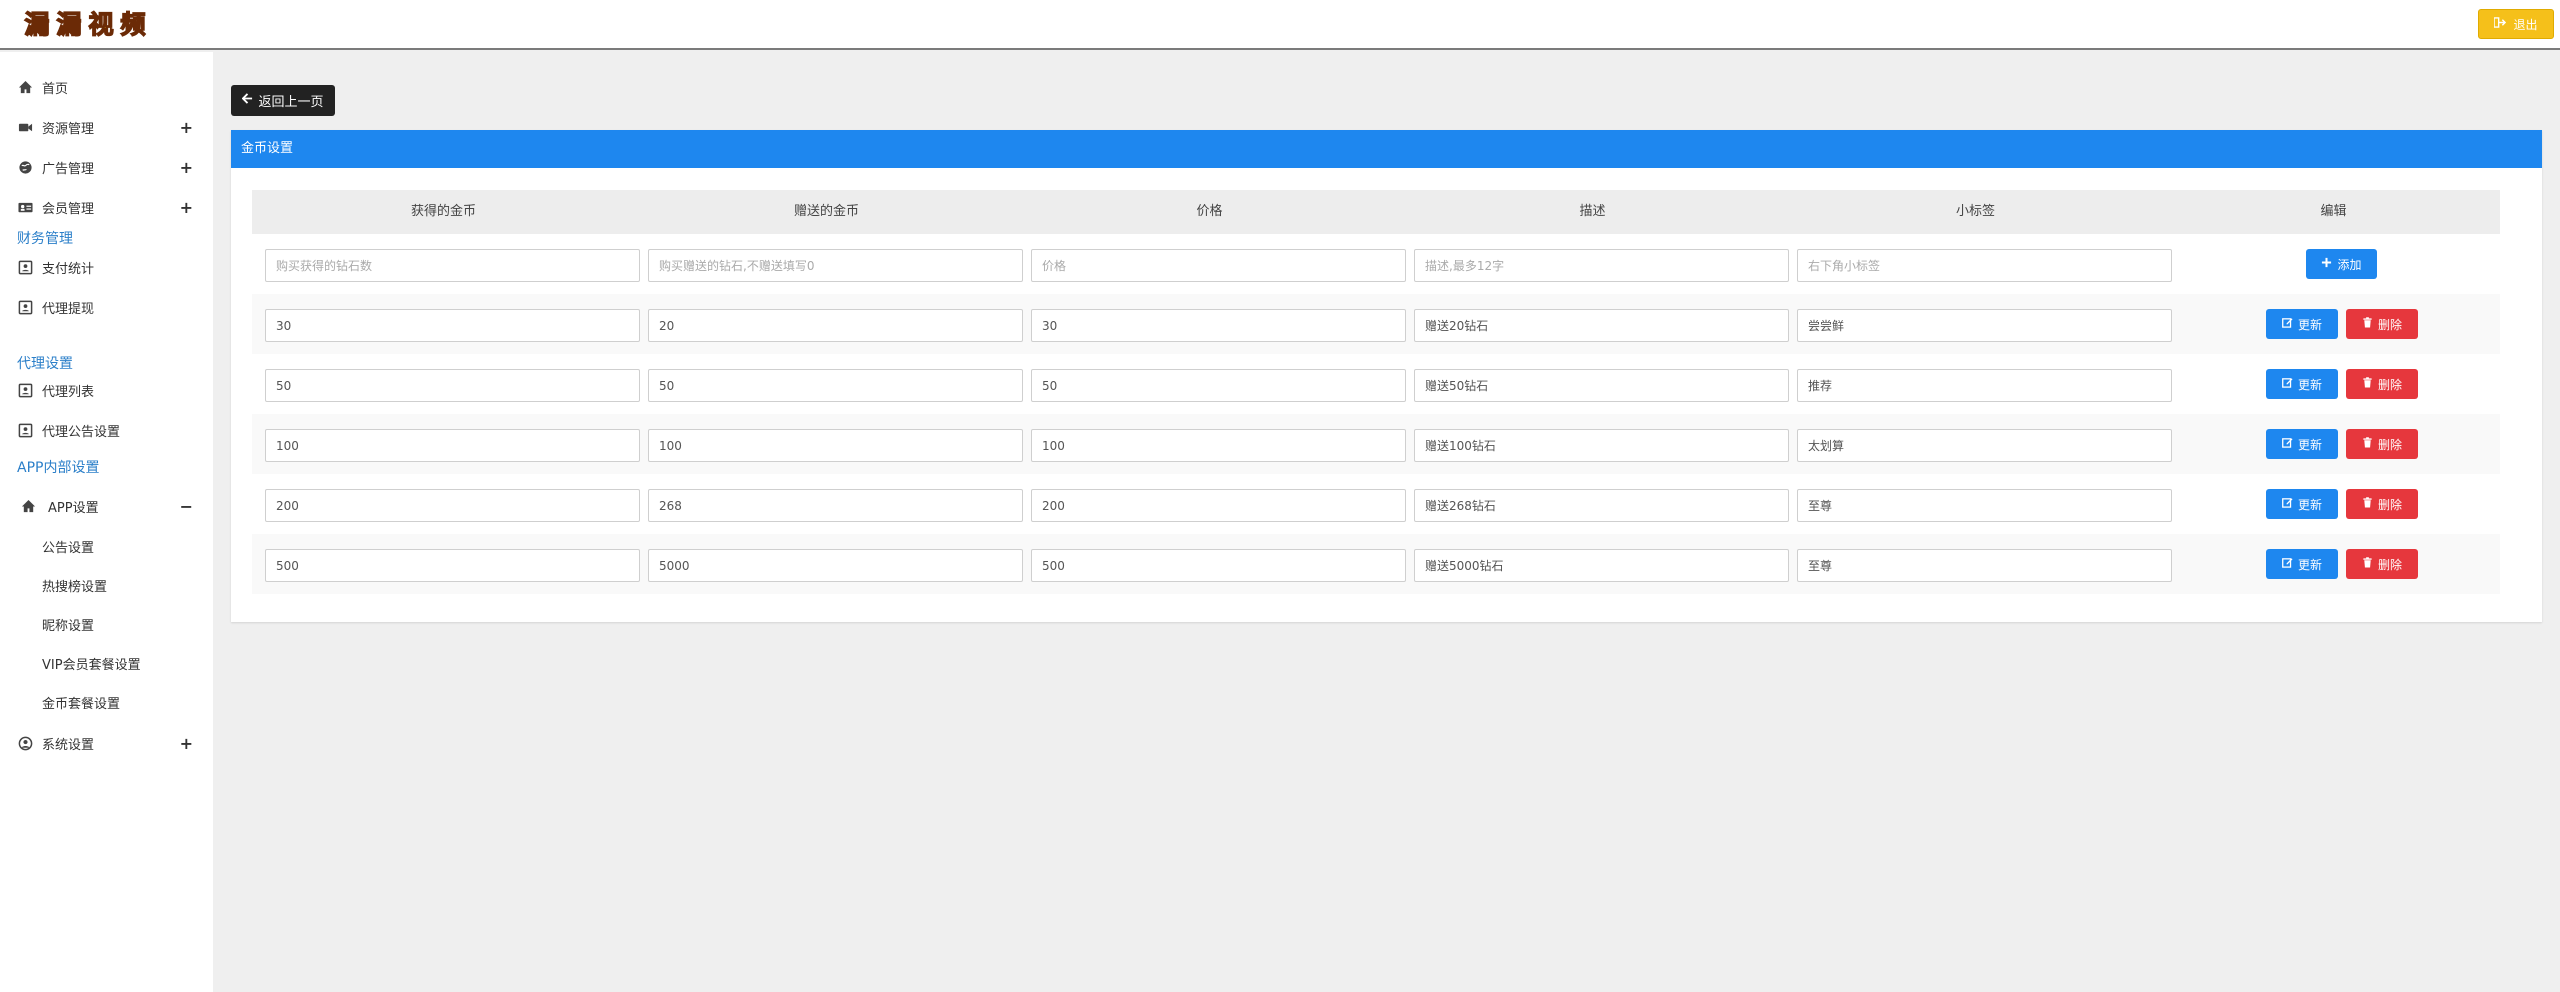  Describe the element at coordinates (81, 702) in the screenshot. I see `sidebar-subitem-coin-plan: 金币套餐设置` at that location.